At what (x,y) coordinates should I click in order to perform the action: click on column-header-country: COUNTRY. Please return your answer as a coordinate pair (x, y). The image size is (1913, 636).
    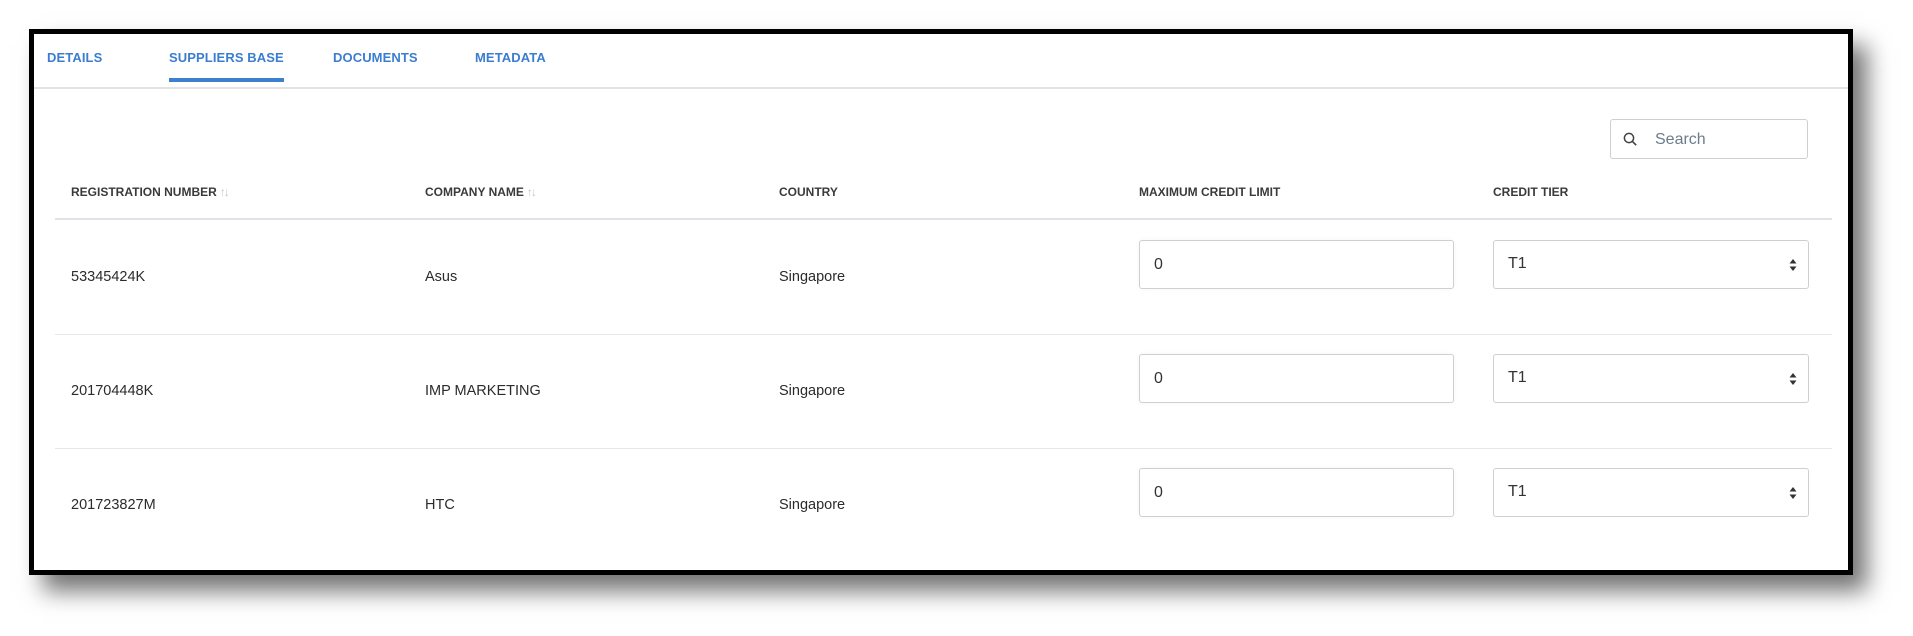
    Looking at the image, I should click on (808, 192).